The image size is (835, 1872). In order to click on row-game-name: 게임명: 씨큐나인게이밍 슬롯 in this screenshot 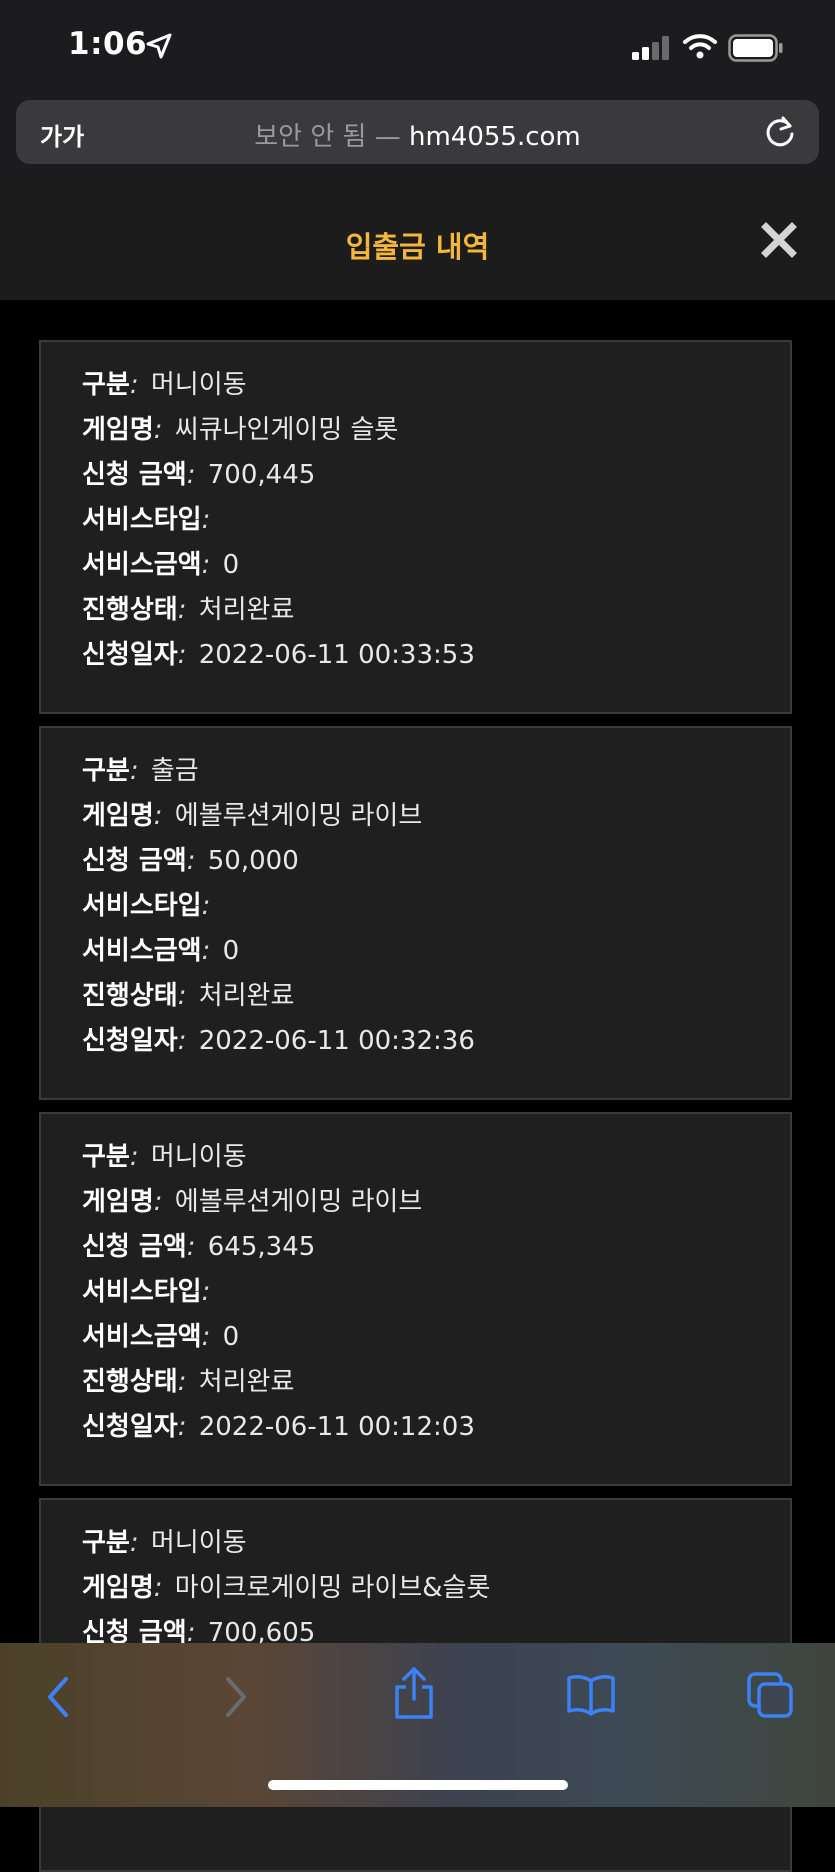, I will do `click(240, 430)`.